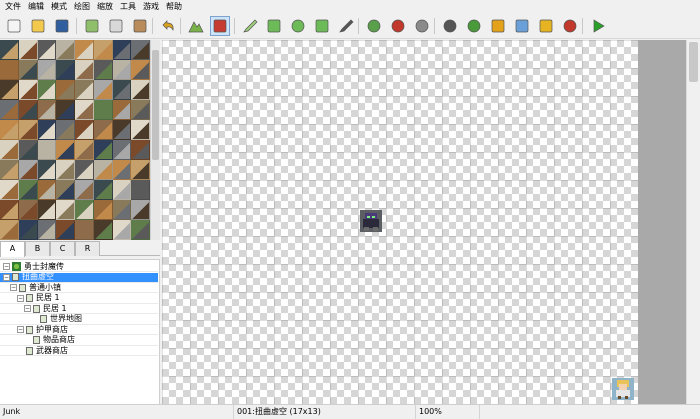 This screenshot has height=419, width=700. Describe the element at coordinates (128, 6) in the screenshot. I see `menu-item-5: 工具` at that location.